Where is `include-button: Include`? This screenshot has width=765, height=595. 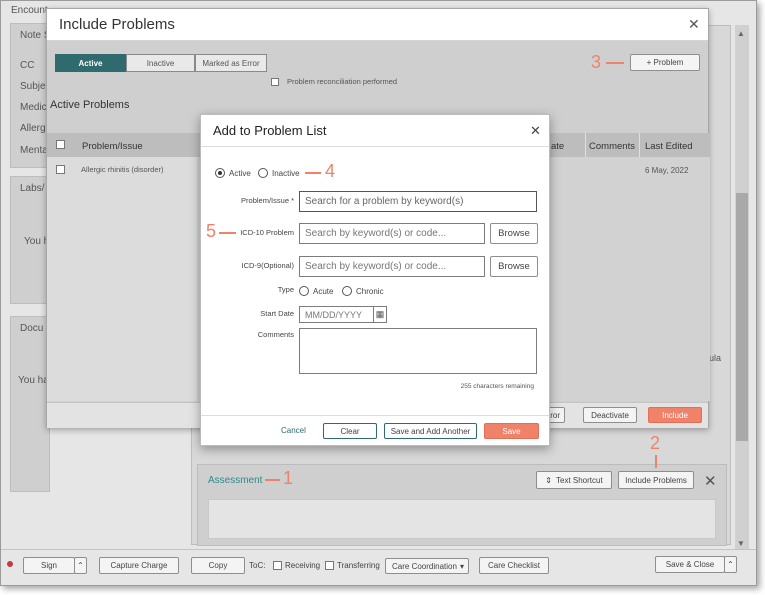 include-button: Include is located at coordinates (675, 415).